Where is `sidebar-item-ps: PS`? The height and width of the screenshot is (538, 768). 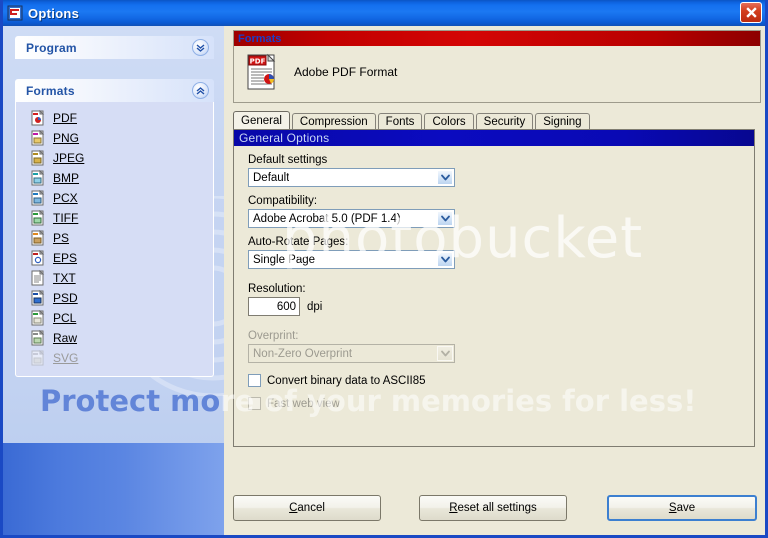
sidebar-item-ps: PS is located at coordinates (114, 238).